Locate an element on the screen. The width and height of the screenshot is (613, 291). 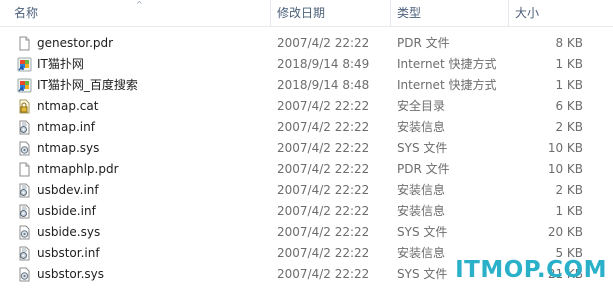
file-row: ntmap.cat 2007/4/2 22:22 安全目录 6 KB is located at coordinates (306, 106).